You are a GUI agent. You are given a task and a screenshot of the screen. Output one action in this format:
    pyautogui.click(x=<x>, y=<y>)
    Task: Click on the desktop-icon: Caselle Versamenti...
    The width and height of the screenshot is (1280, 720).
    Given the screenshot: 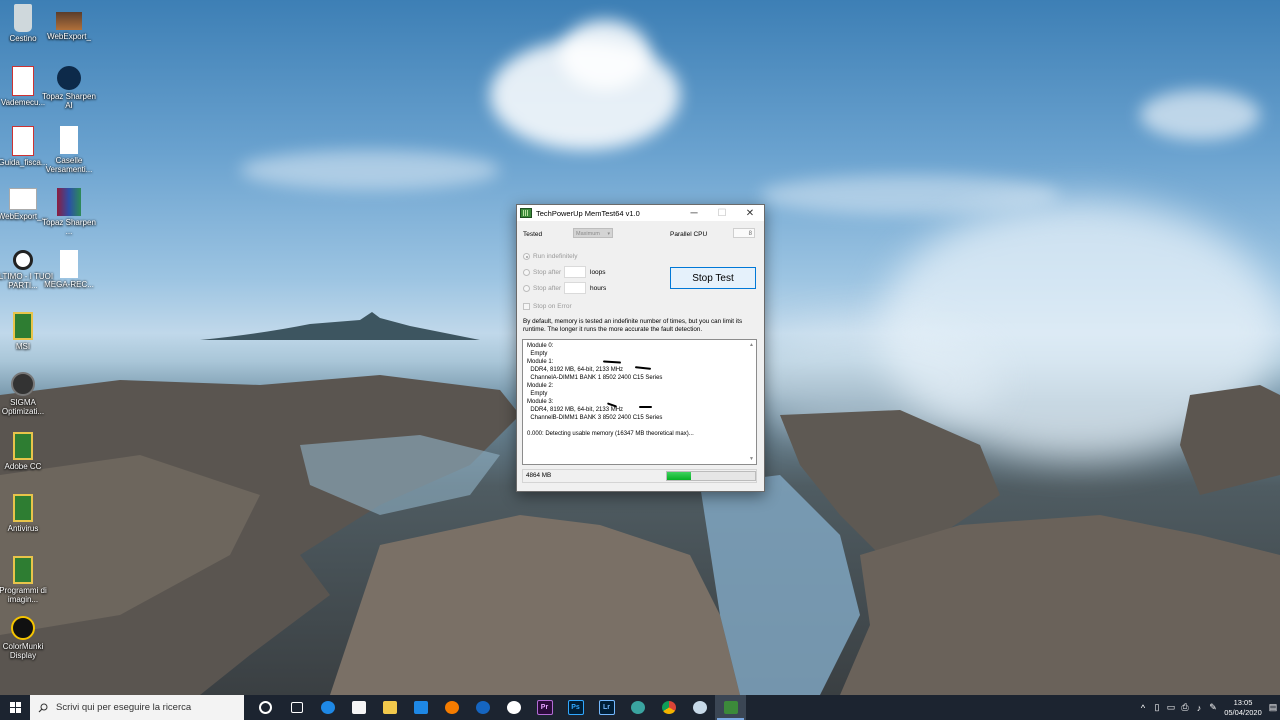 What is the action you would take?
    pyautogui.click(x=69, y=150)
    